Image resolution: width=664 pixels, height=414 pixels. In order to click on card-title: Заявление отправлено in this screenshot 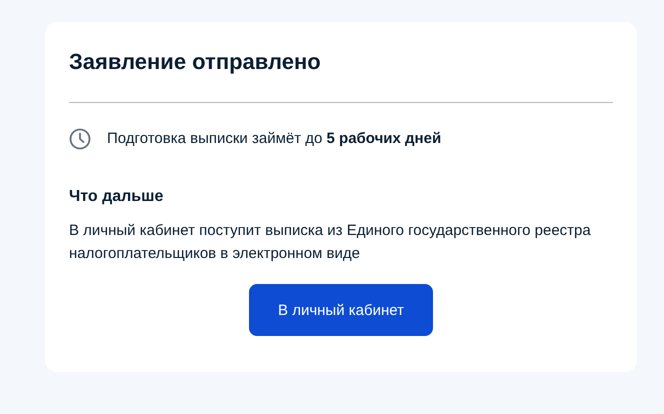, I will do `click(195, 62)`.